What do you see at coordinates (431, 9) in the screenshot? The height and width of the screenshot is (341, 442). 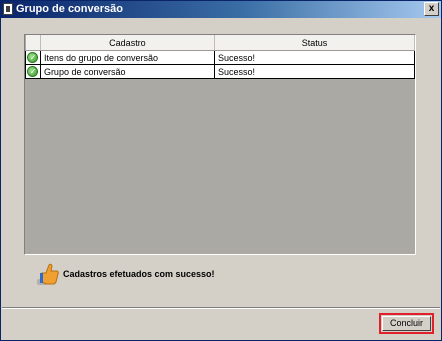 I see `close-button: x` at bounding box center [431, 9].